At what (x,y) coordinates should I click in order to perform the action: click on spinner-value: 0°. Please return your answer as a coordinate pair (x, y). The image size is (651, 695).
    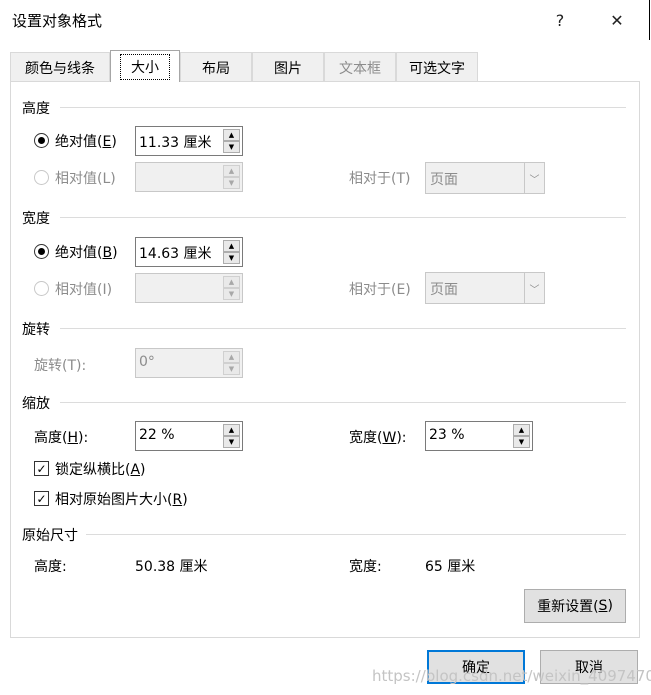
    Looking at the image, I should click on (147, 362).